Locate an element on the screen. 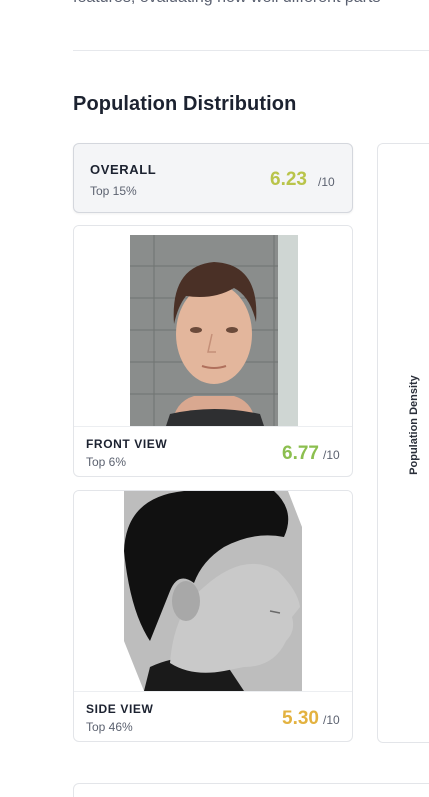 The width and height of the screenshot is (429, 797). side-view-footer: SIDE VIEW Top 46% 5.30 /10 is located at coordinates (213, 716).